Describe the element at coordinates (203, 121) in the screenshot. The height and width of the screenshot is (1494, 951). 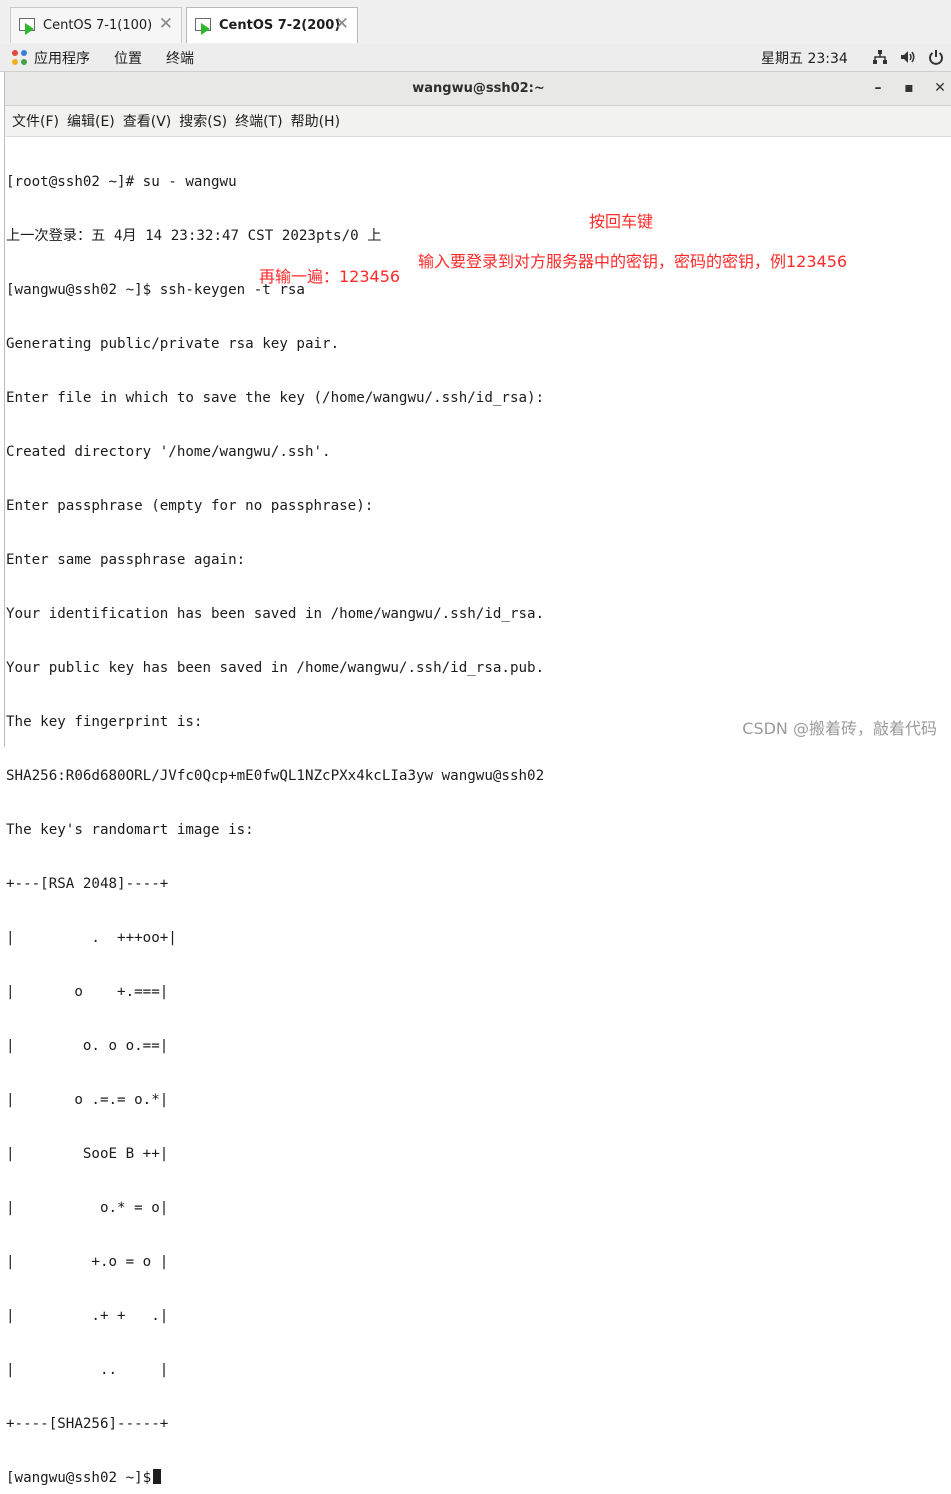
I see `menu-search: 搜索(S)` at that location.